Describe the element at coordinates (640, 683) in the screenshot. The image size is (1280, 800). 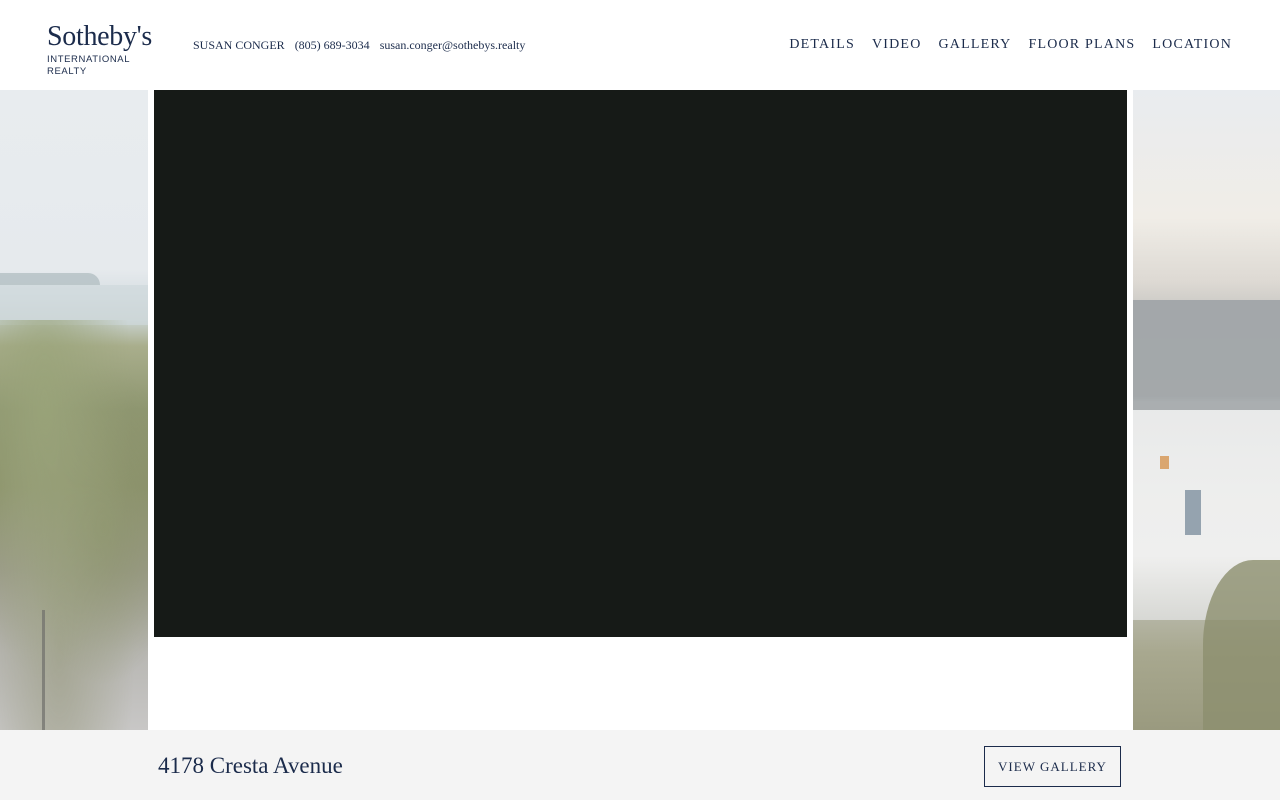
I see `video-spacer` at that location.